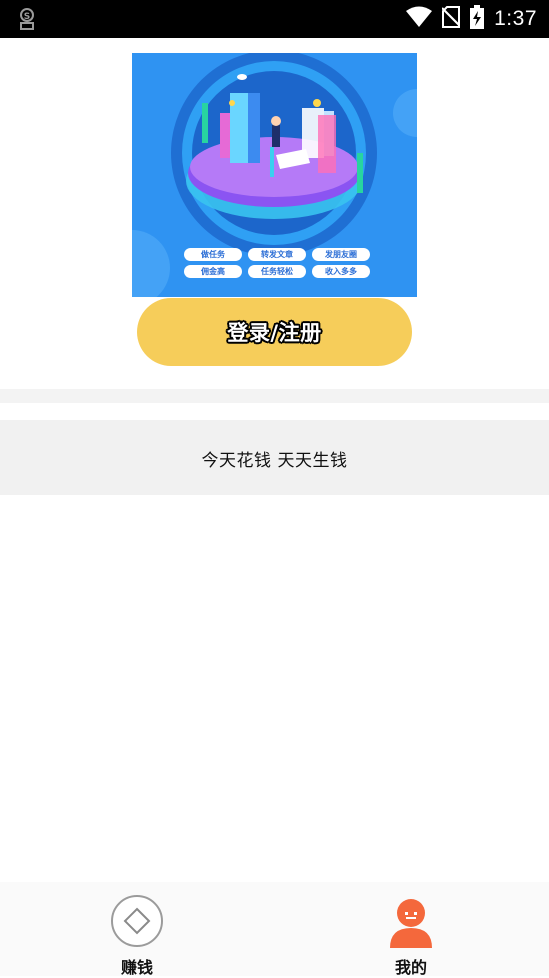 The width and height of the screenshot is (549, 978). What do you see at coordinates (341, 271) in the screenshot?
I see `banner-tag: 收入多多` at bounding box center [341, 271].